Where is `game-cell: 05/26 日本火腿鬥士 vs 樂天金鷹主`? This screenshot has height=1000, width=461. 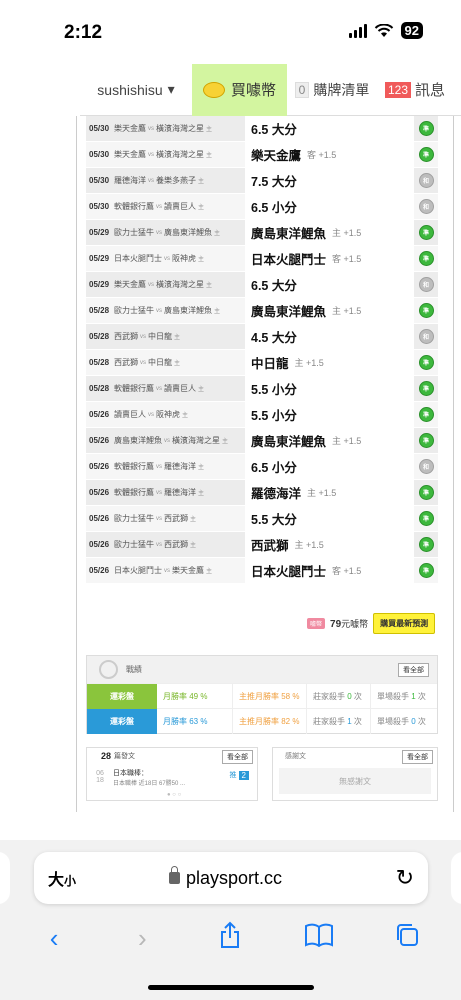
game-cell: 05/26 日本火腿鬥士 vs 樂天金鷹主 is located at coordinates (166, 570).